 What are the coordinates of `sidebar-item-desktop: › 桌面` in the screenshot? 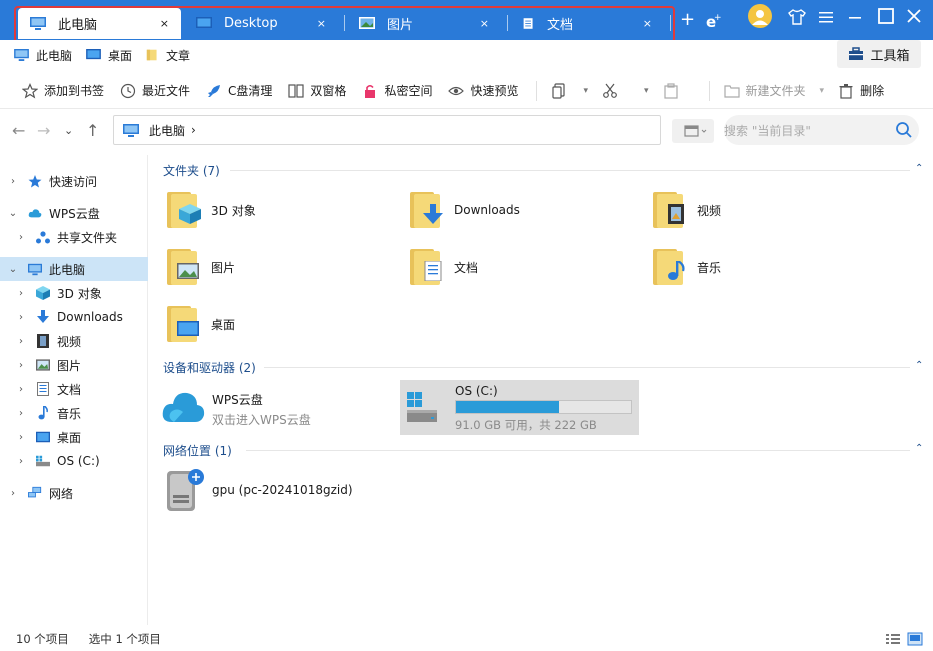 It's located at (74, 437).